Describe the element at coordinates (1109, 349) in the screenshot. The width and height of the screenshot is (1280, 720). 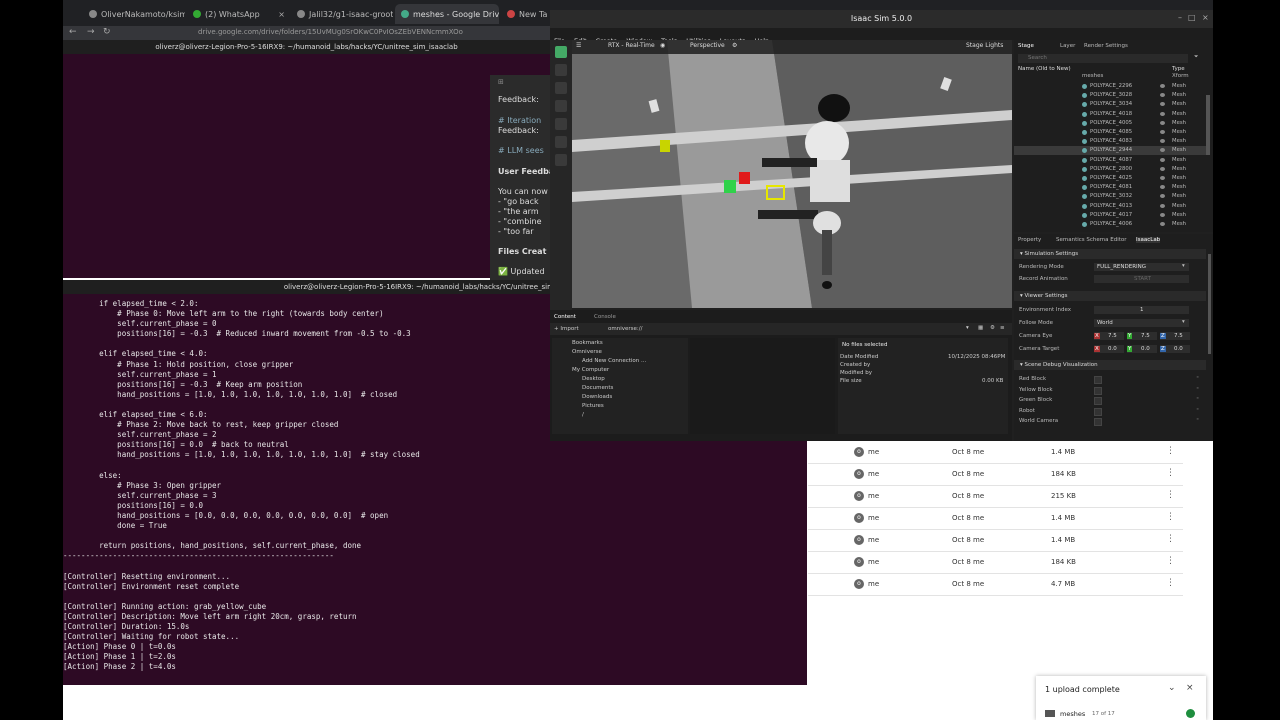
I see `camera-target-x: X 0.0` at that location.